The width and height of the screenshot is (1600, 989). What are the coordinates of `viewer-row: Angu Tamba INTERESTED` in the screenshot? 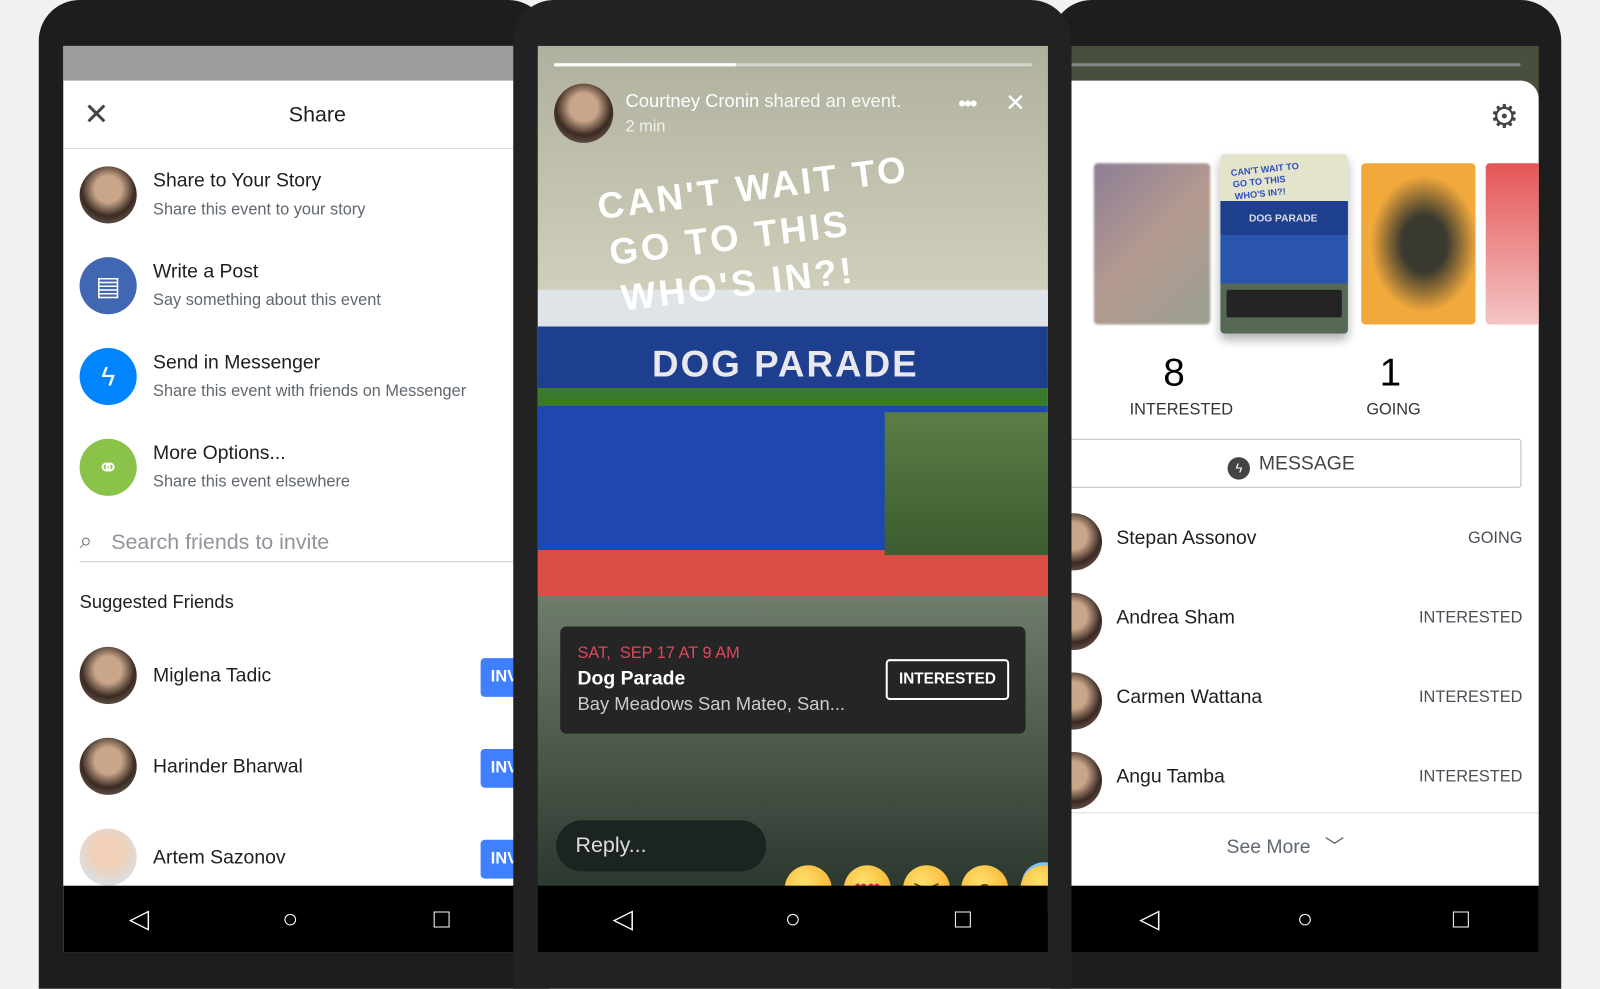 It's located at (1304, 779).